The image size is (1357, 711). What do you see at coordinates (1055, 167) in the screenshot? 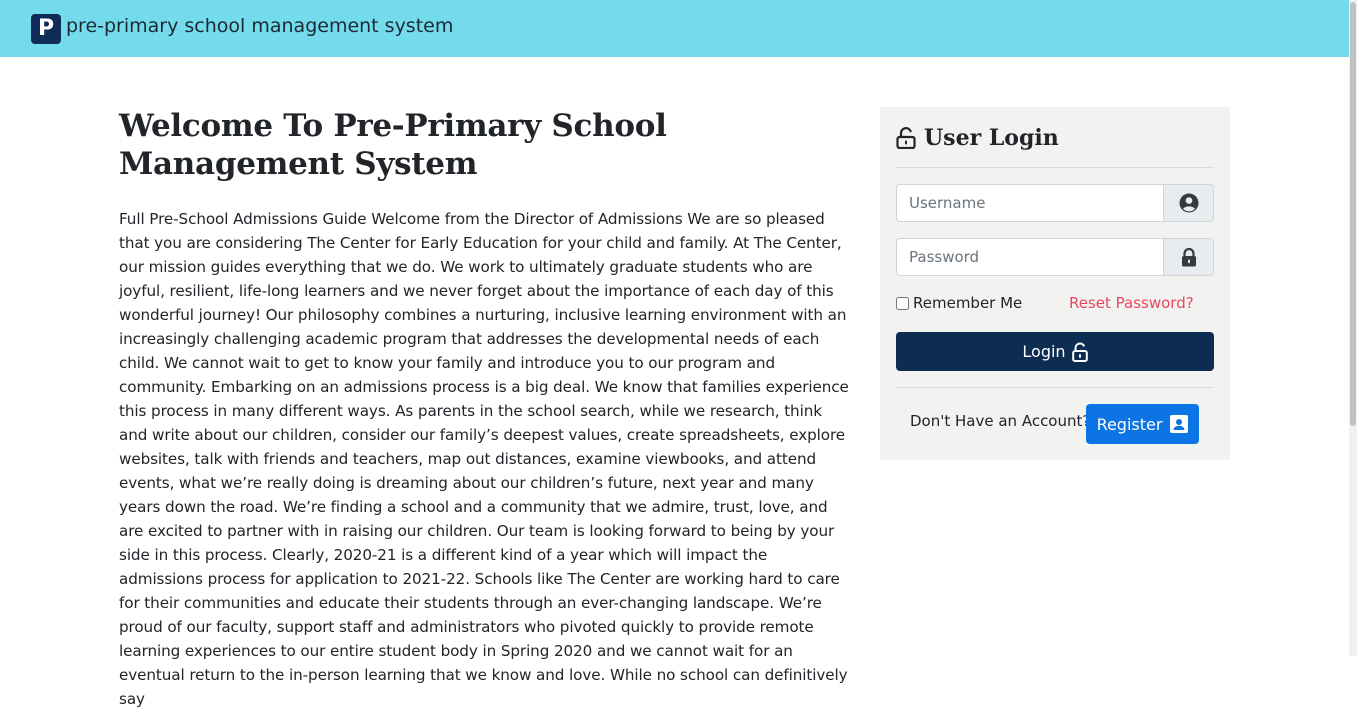
I see `login-divider-top` at bounding box center [1055, 167].